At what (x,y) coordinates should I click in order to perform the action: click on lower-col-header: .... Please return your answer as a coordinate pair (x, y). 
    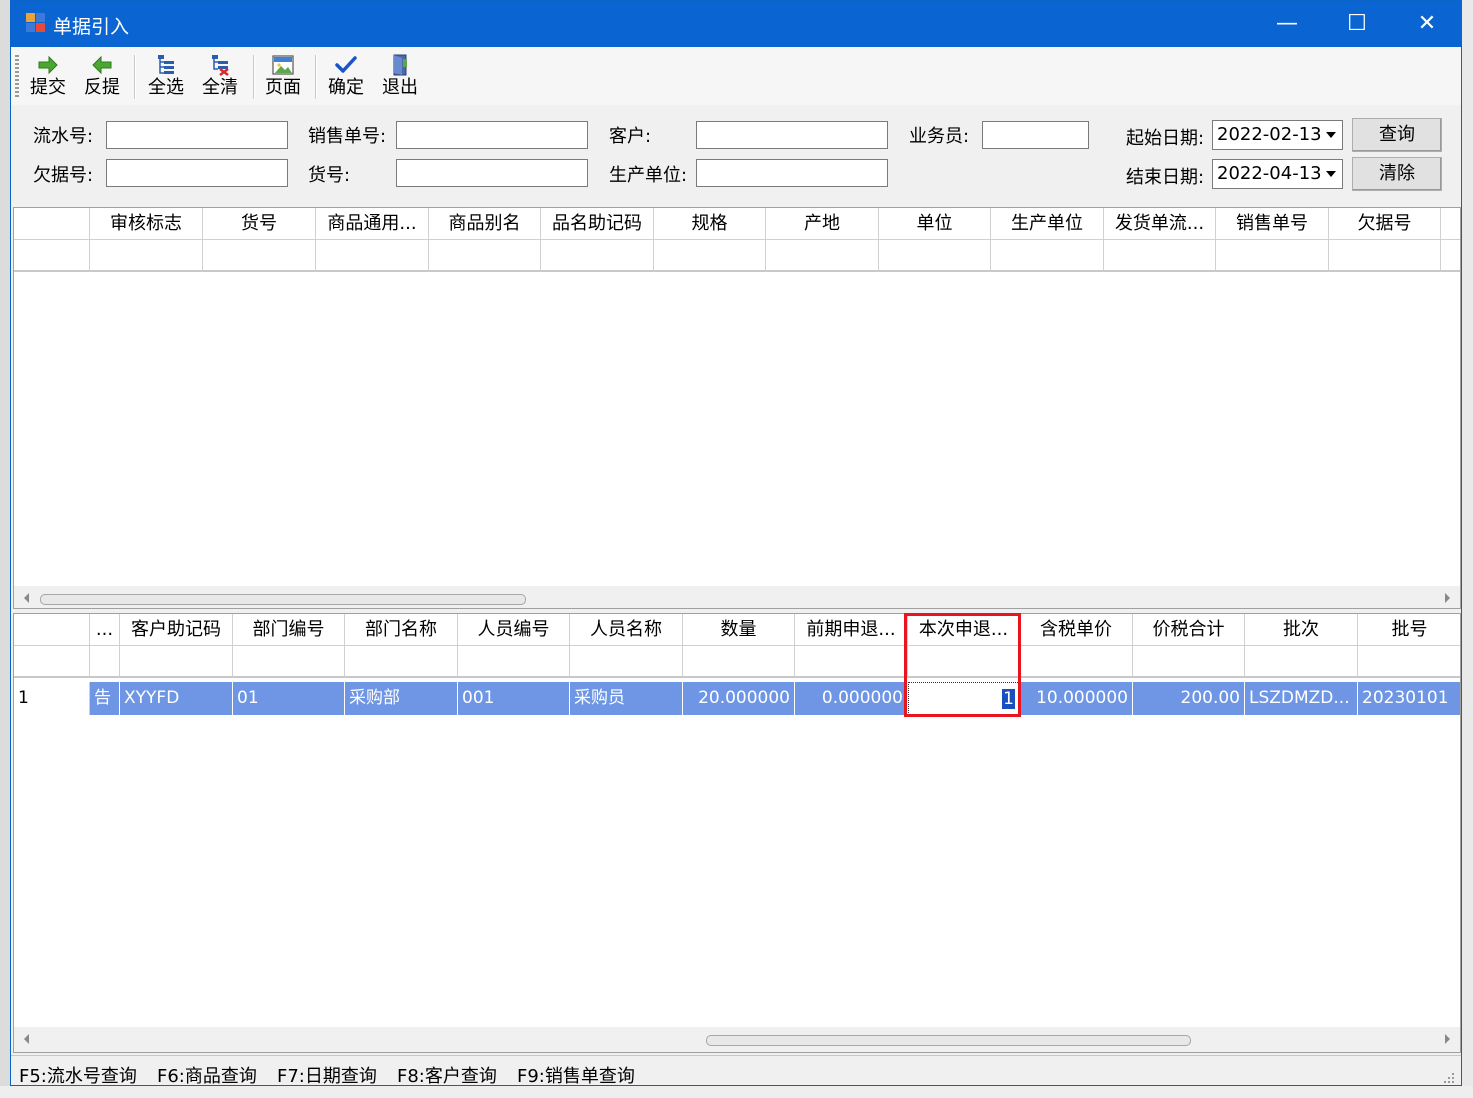
    Looking at the image, I should click on (105, 630).